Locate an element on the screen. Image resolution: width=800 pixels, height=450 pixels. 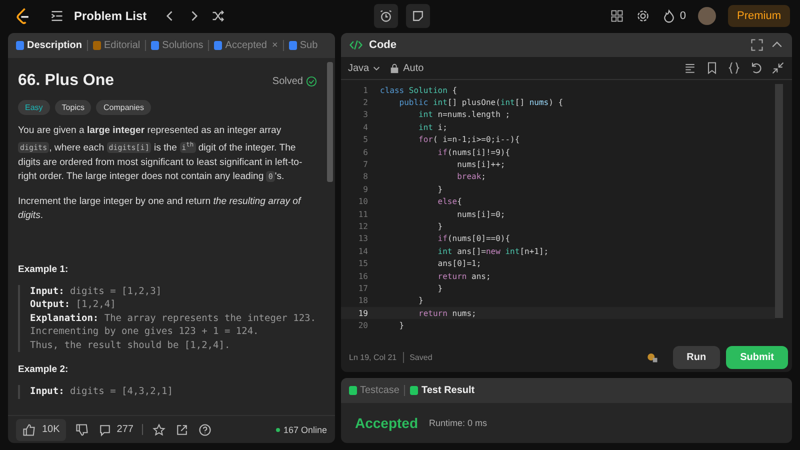
example-line: Incrementing by one gives 123 + 1 = 124. is located at coordinates (145, 331).